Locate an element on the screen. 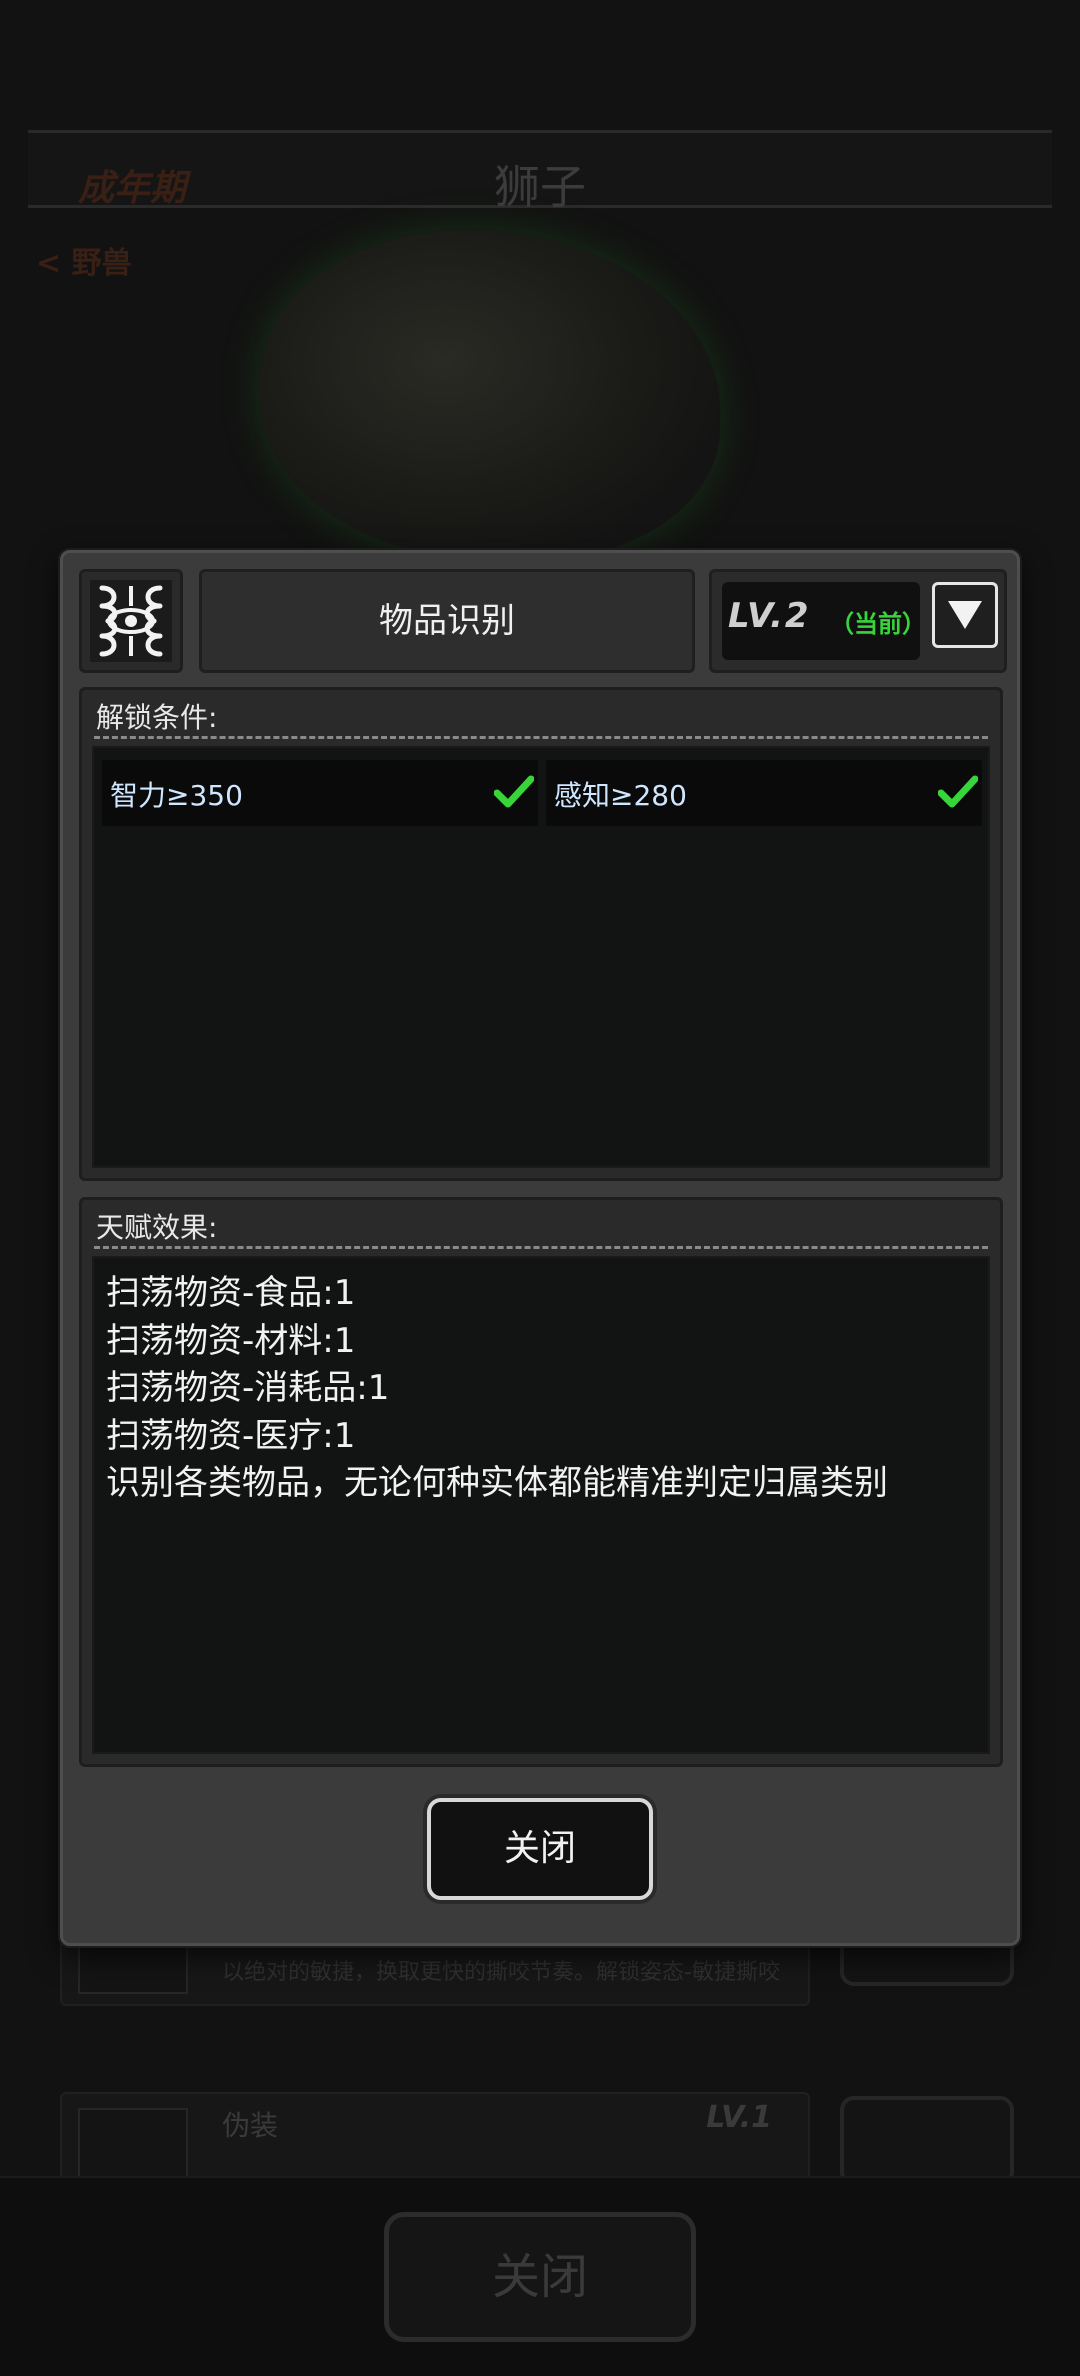 Image resolution: width=1080 pixels, height=2376 pixels. unlock-conditions-title: 解锁条件: is located at coordinates (157, 717).